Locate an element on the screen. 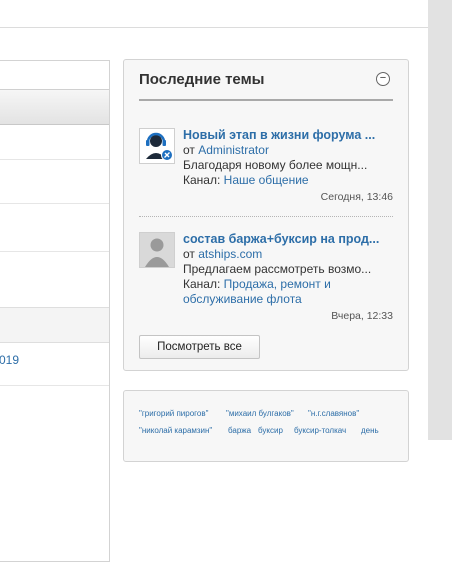 This screenshot has height=562, width=452. content-link: 019 is located at coordinates (9, 360).